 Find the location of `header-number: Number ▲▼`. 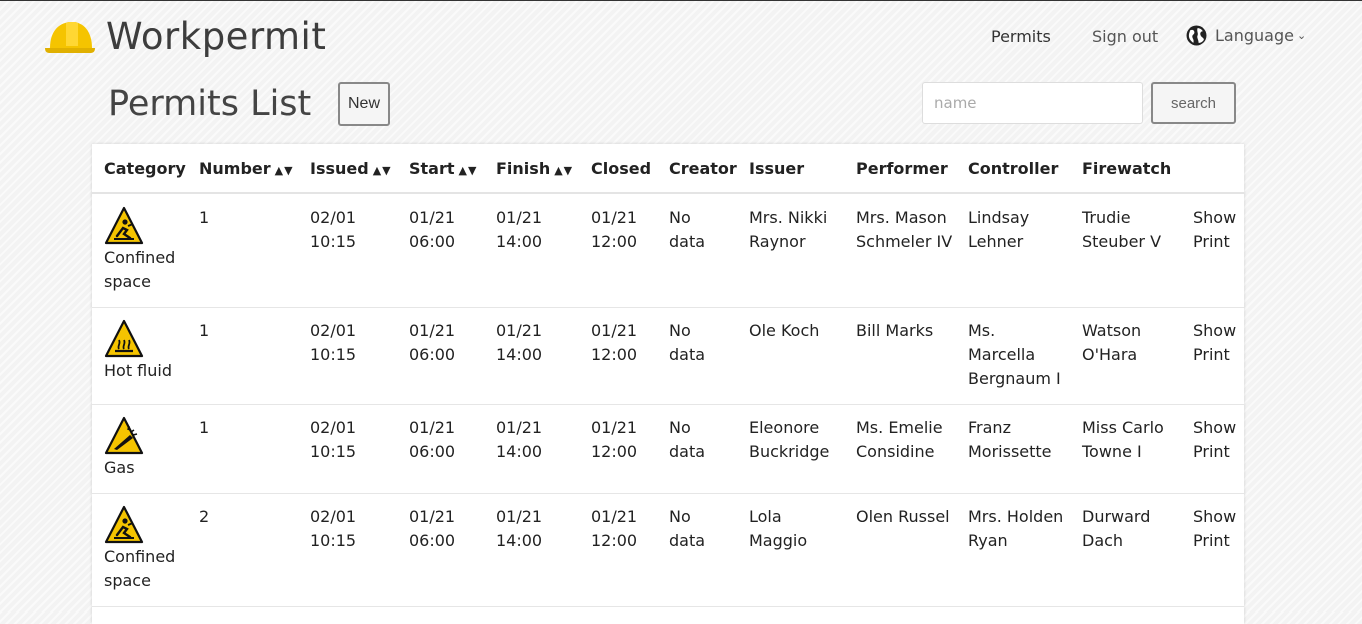

header-number: Number ▲▼ is located at coordinates (246, 168).